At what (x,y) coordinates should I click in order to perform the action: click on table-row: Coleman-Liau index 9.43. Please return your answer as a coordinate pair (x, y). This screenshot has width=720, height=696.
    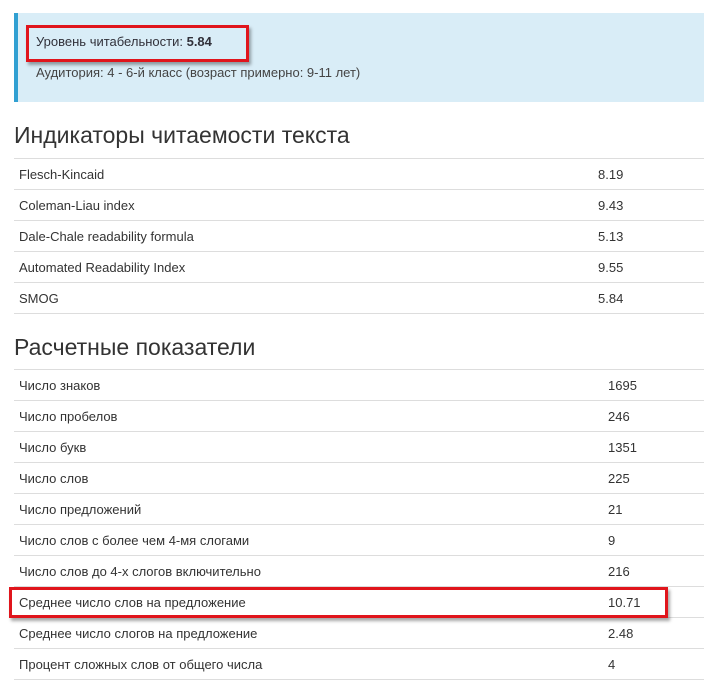
    Looking at the image, I should click on (359, 205).